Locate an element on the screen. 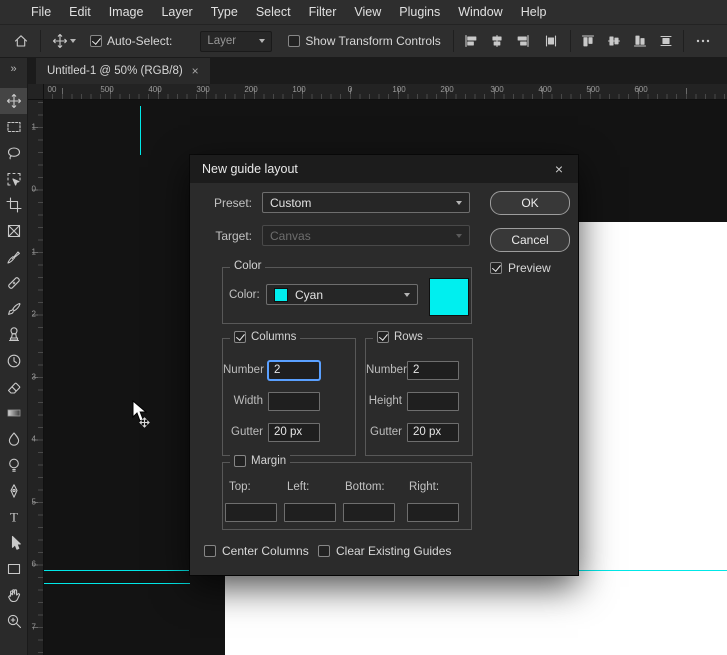 This screenshot has width=727, height=655. ruler-label: 00 is located at coordinates (52, 89).